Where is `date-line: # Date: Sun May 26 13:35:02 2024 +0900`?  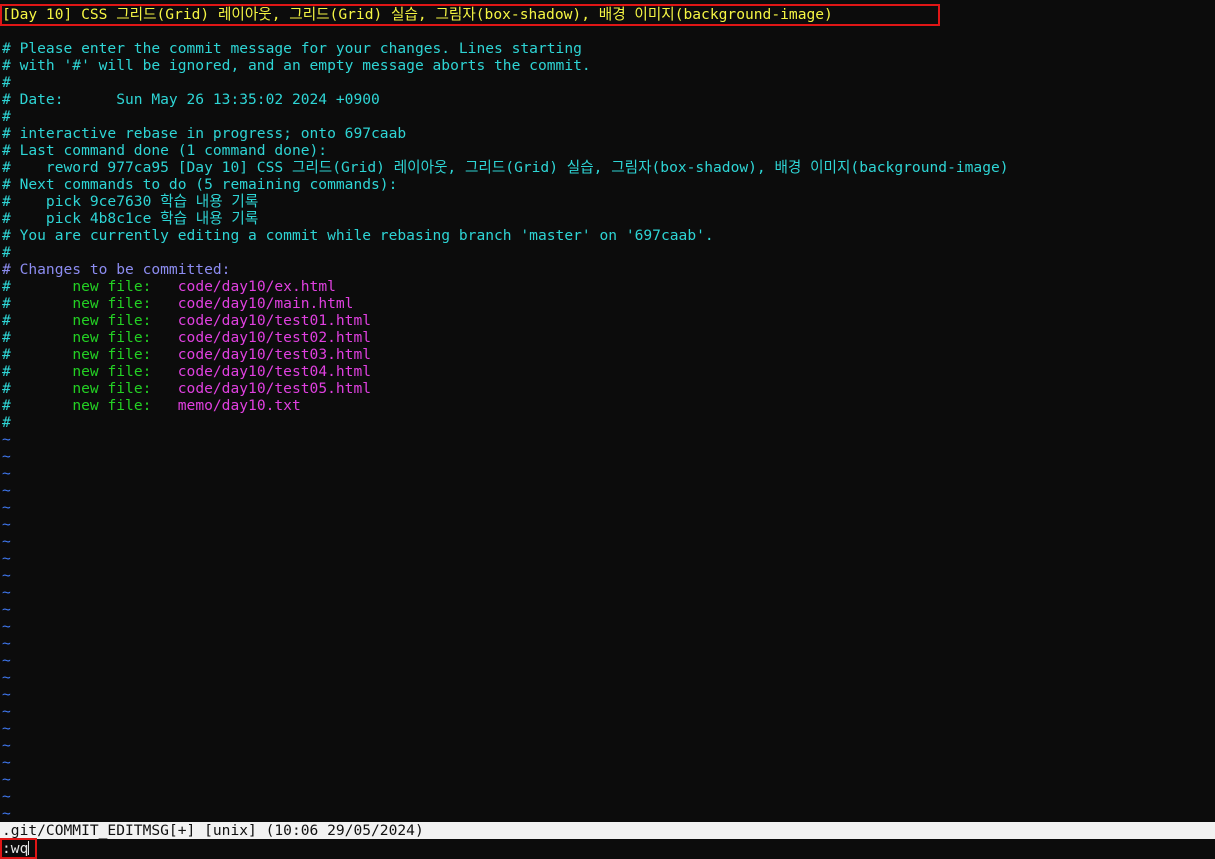 date-line: # Date: Sun May 26 13:35:02 2024 +0900 is located at coordinates (191, 99).